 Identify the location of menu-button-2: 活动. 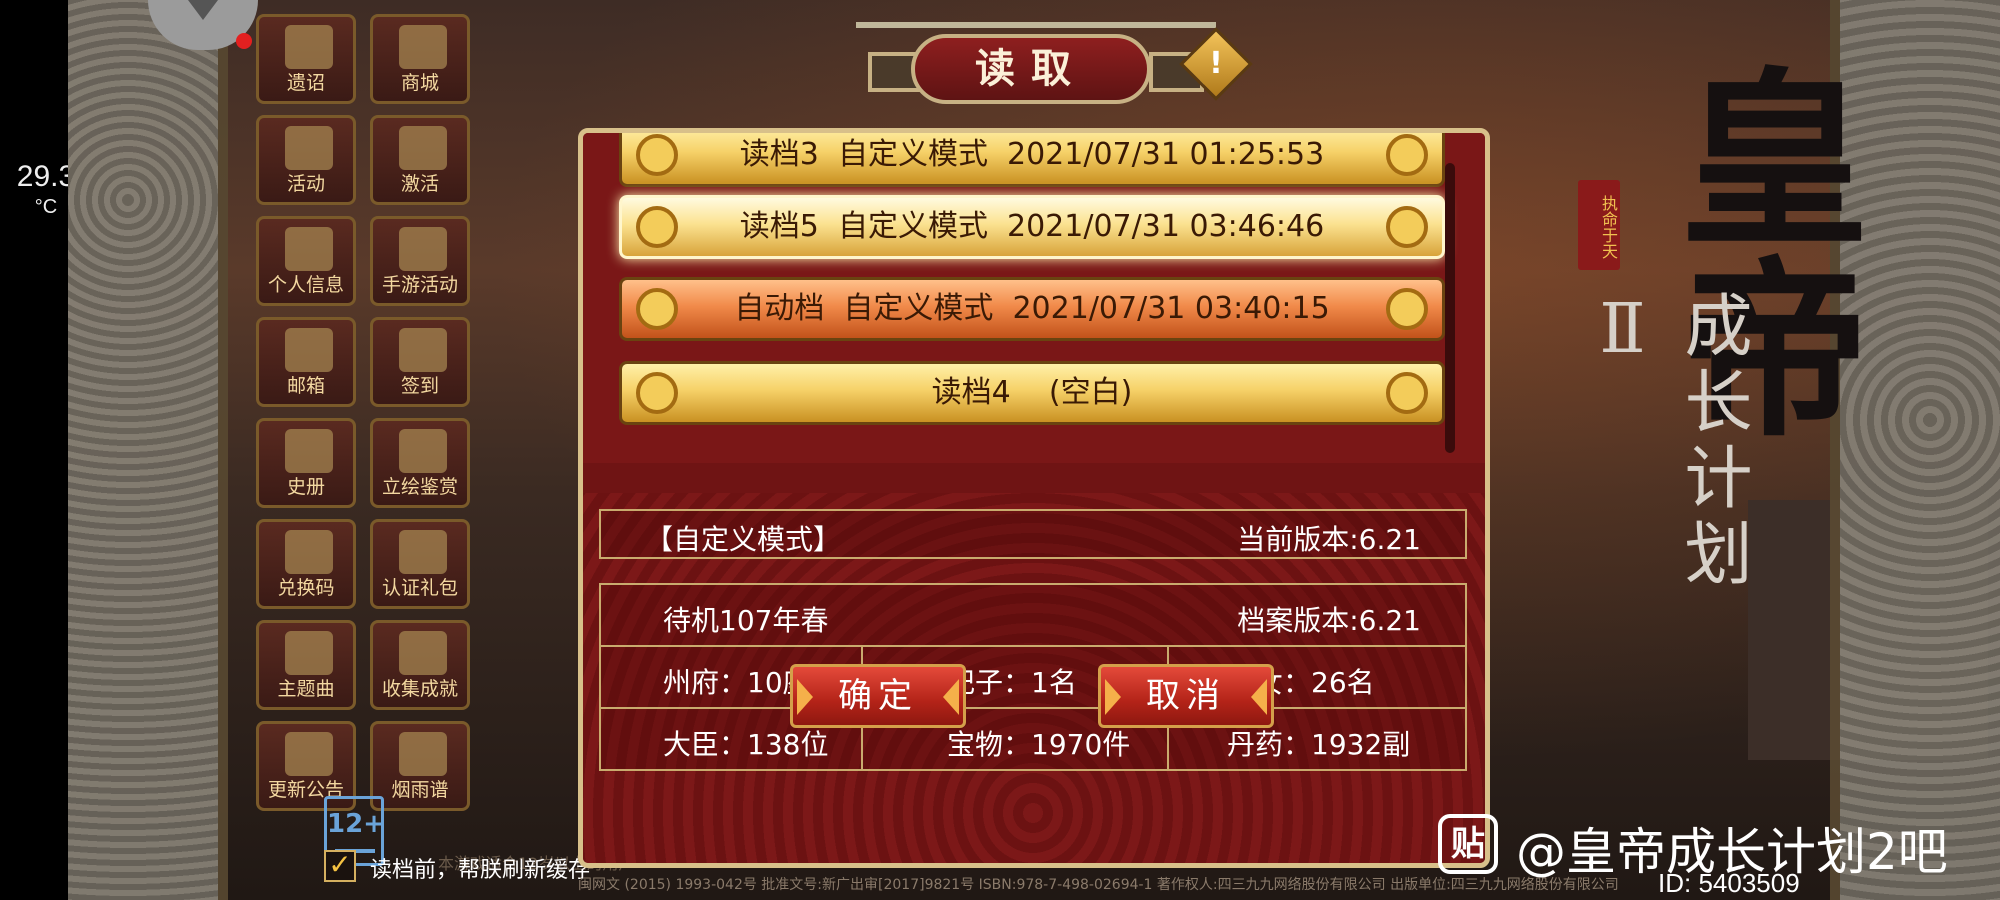
(306, 160).